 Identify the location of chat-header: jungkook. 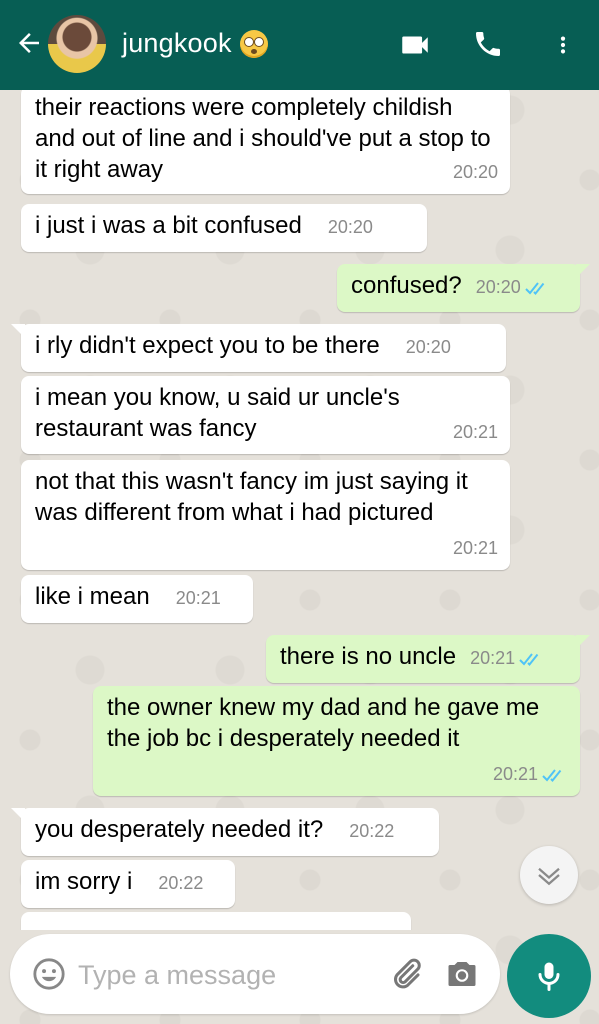
(299, 45).